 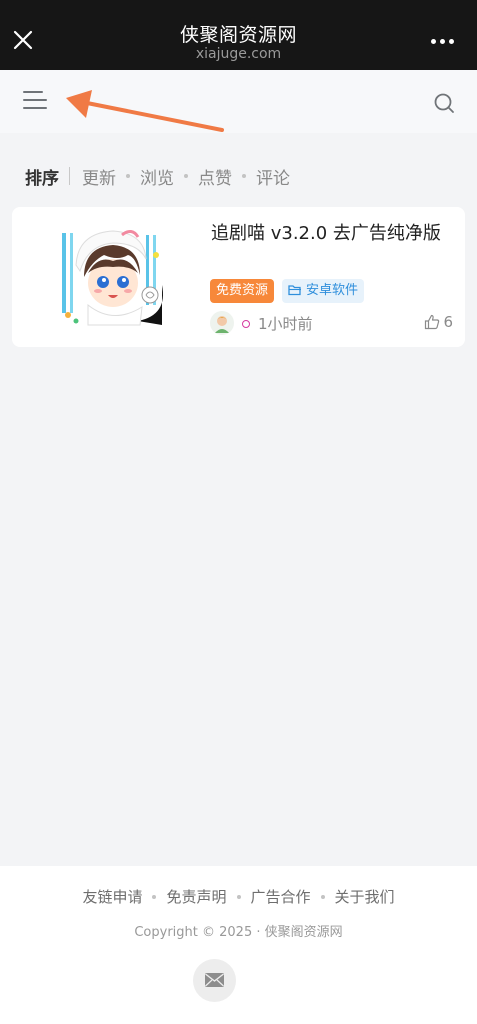 I want to click on status-ring-icon, so click(x=246, y=324).